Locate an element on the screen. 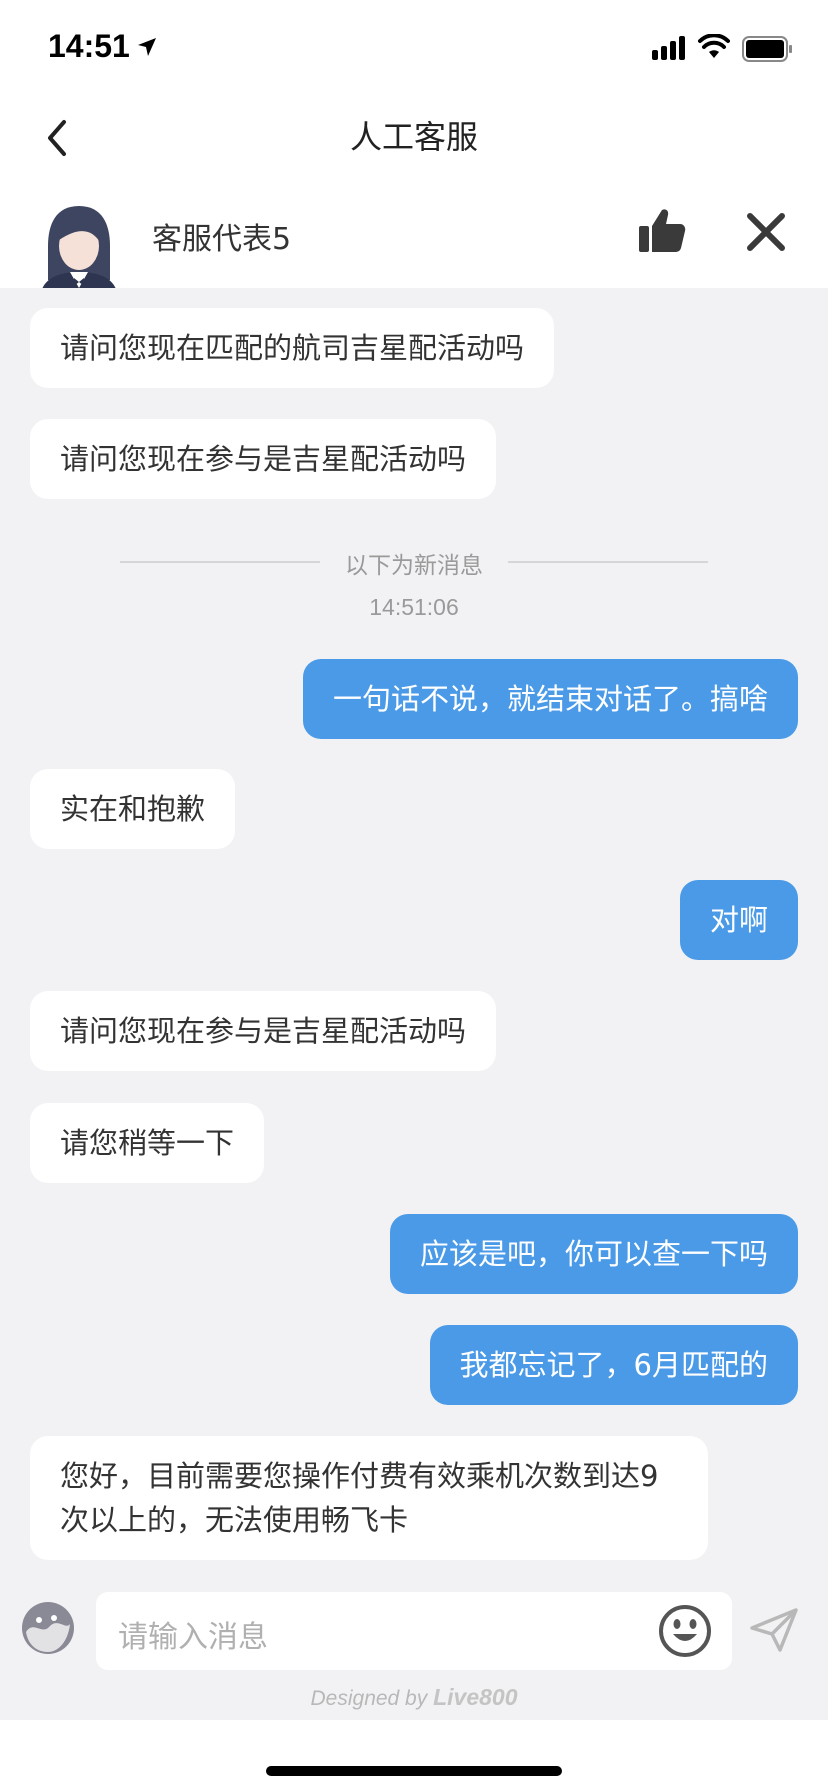  home-area is located at coordinates (414, 1756).